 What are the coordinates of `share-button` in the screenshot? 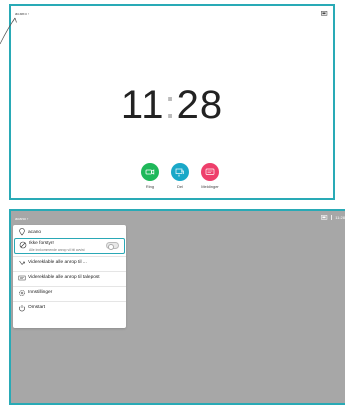 It's located at (180, 172).